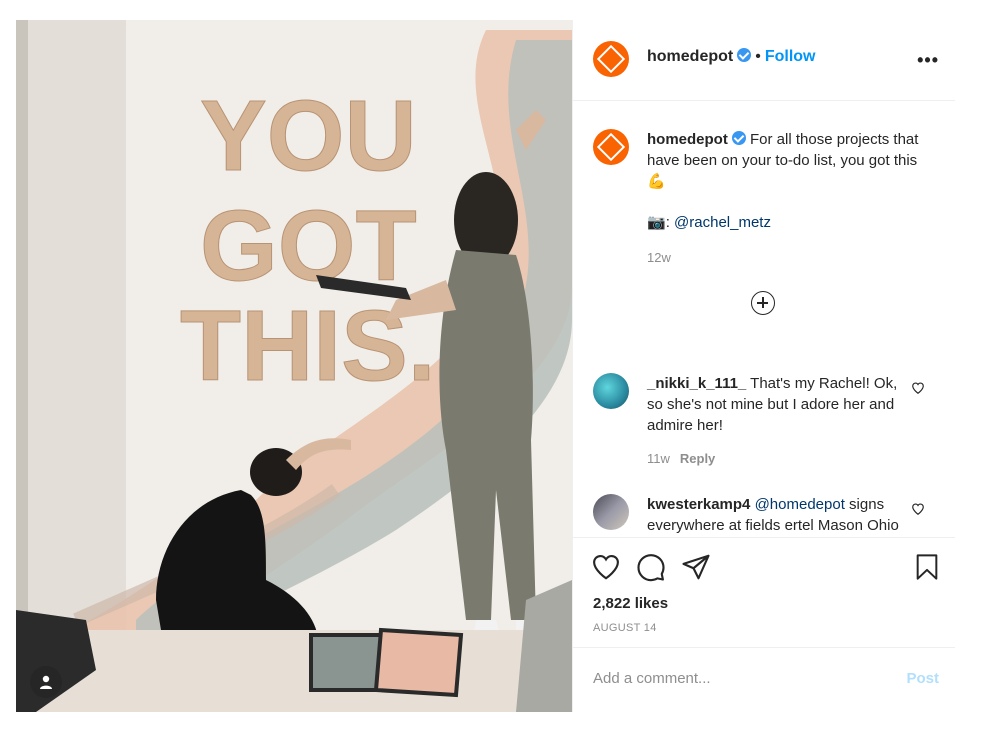 The width and height of the screenshot is (990, 732). What do you see at coordinates (697, 458) in the screenshot?
I see `reply-button: Reply` at bounding box center [697, 458].